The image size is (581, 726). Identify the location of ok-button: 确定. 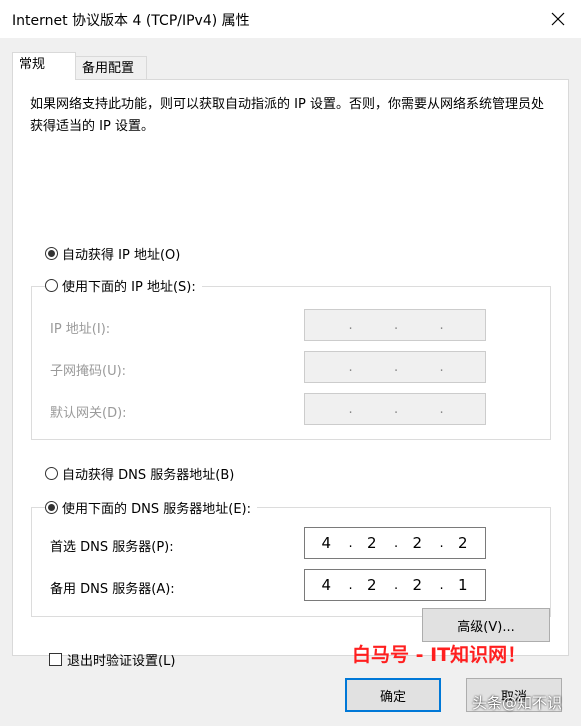
(393, 695).